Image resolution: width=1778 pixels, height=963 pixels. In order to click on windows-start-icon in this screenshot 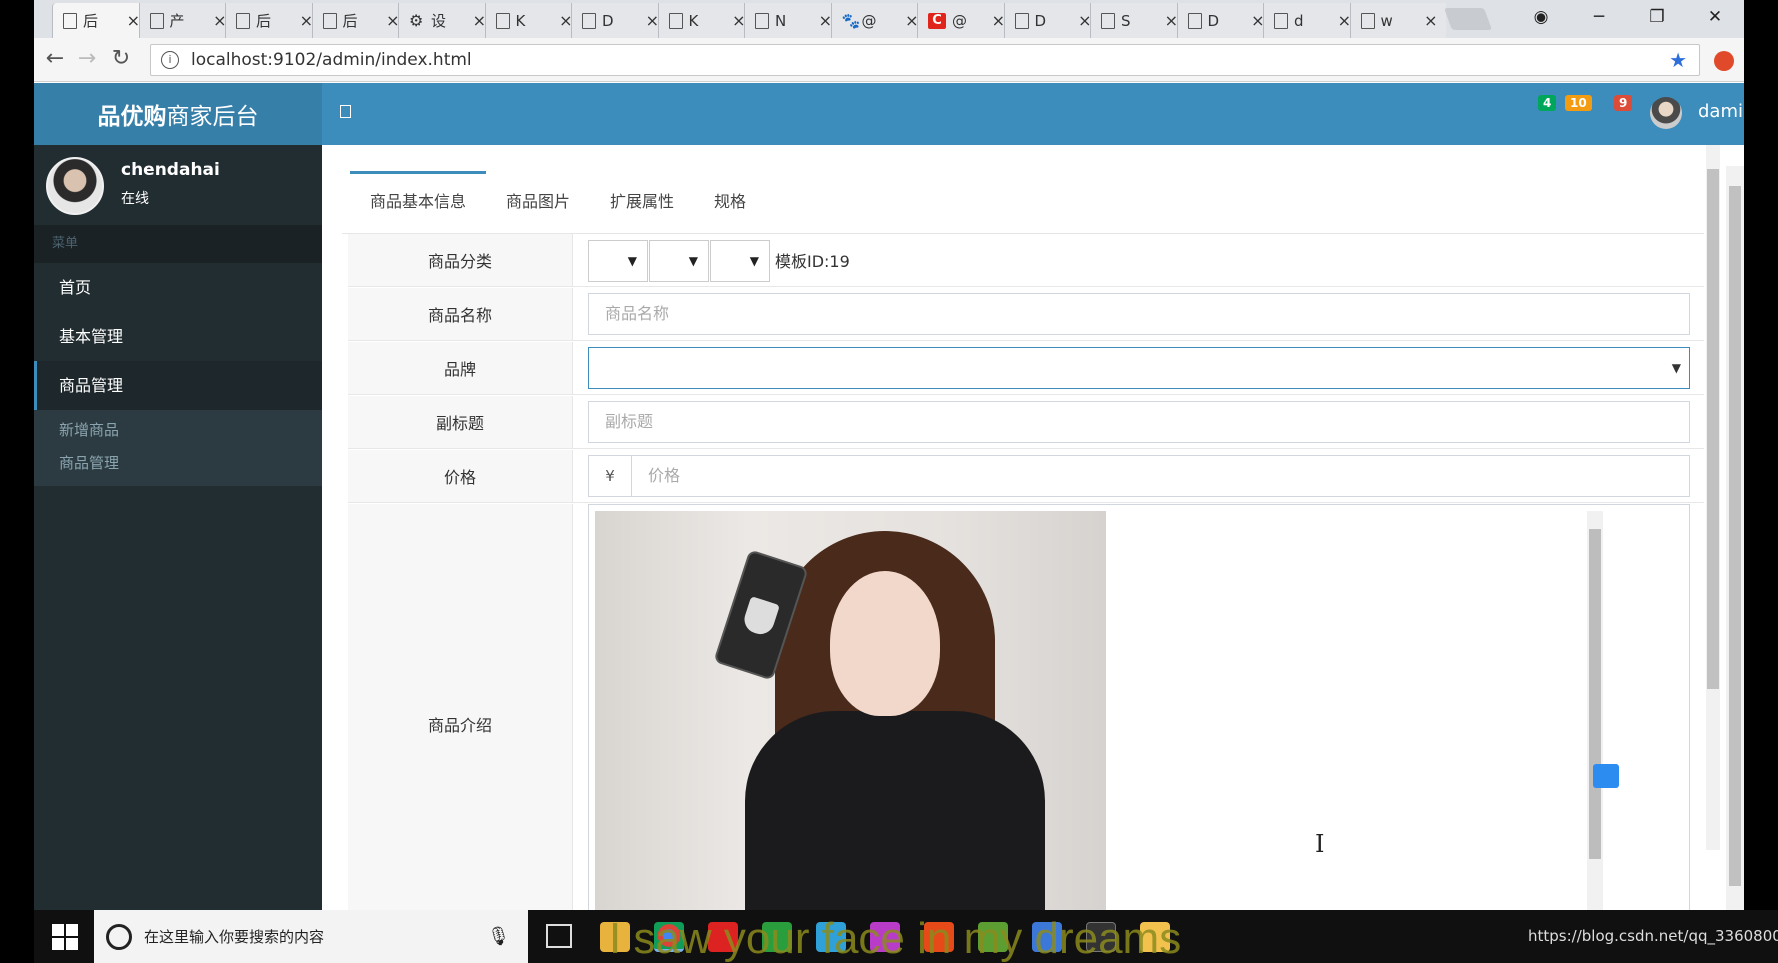, I will do `click(65, 937)`.